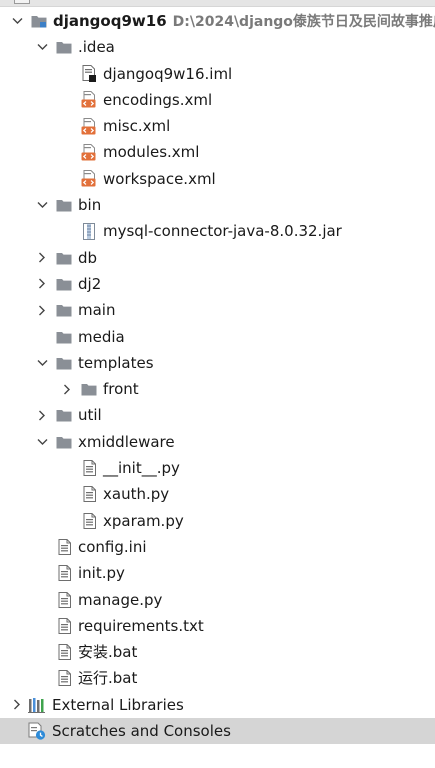 This screenshot has width=435, height=768. I want to click on node-name: xmiddleware, so click(126, 441).